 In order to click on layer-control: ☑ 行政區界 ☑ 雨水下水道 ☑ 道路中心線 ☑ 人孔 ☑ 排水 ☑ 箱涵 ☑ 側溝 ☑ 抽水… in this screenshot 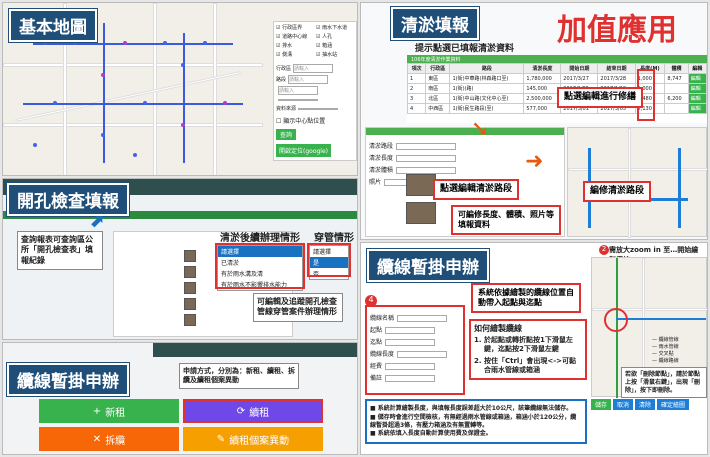, I will do `click(315, 91)`.